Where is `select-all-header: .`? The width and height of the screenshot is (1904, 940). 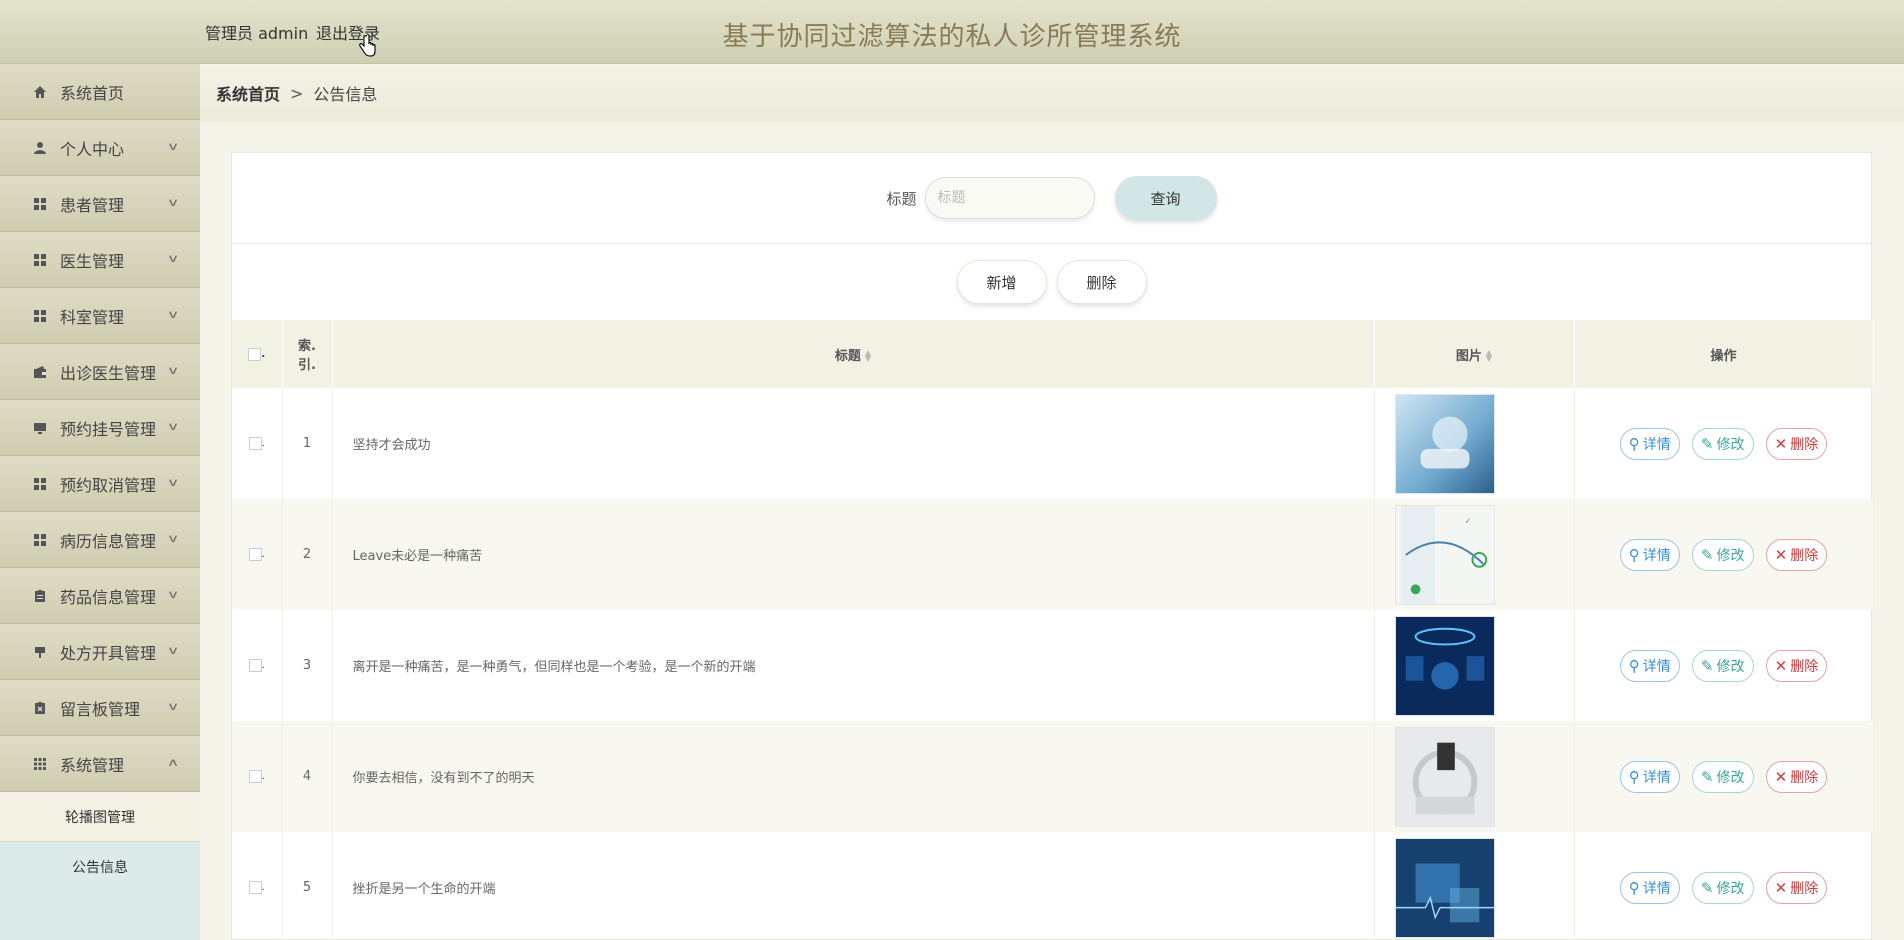 select-all-header: . is located at coordinates (257, 354).